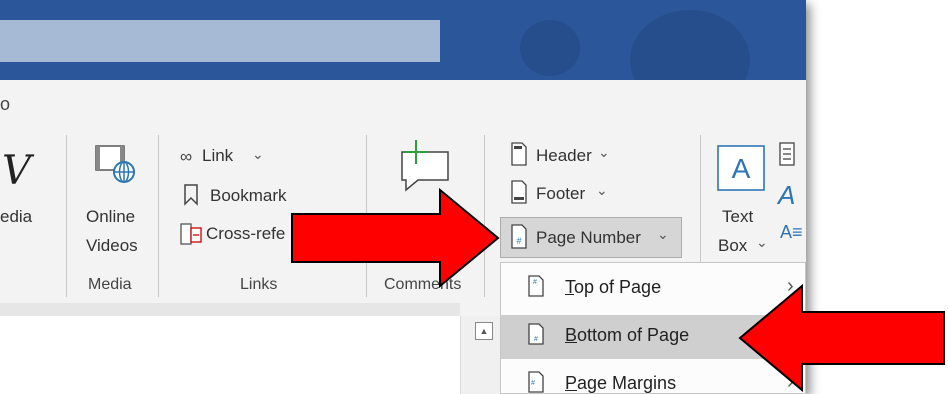 The height and width of the screenshot is (394, 948). Describe the element at coordinates (16, 171) in the screenshot. I see `media-icon-fragment: V` at that location.